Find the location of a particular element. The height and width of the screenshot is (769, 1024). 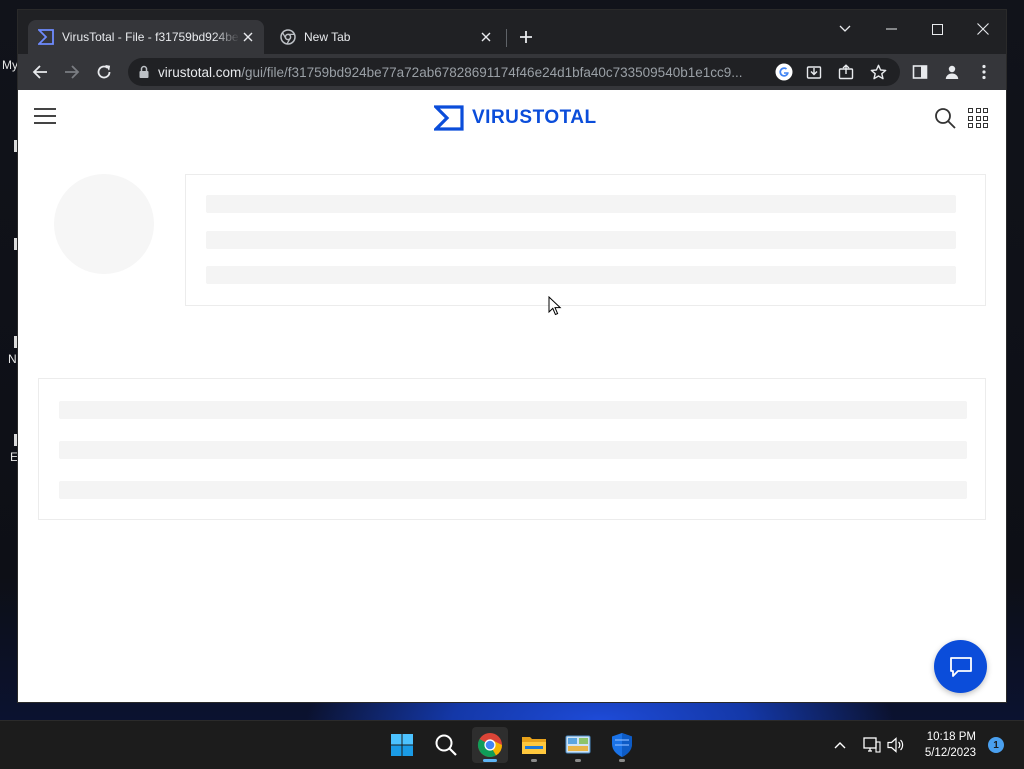

taskbar-clock: 10:18 PM 5/12/2023 is located at coordinates (945, 745).